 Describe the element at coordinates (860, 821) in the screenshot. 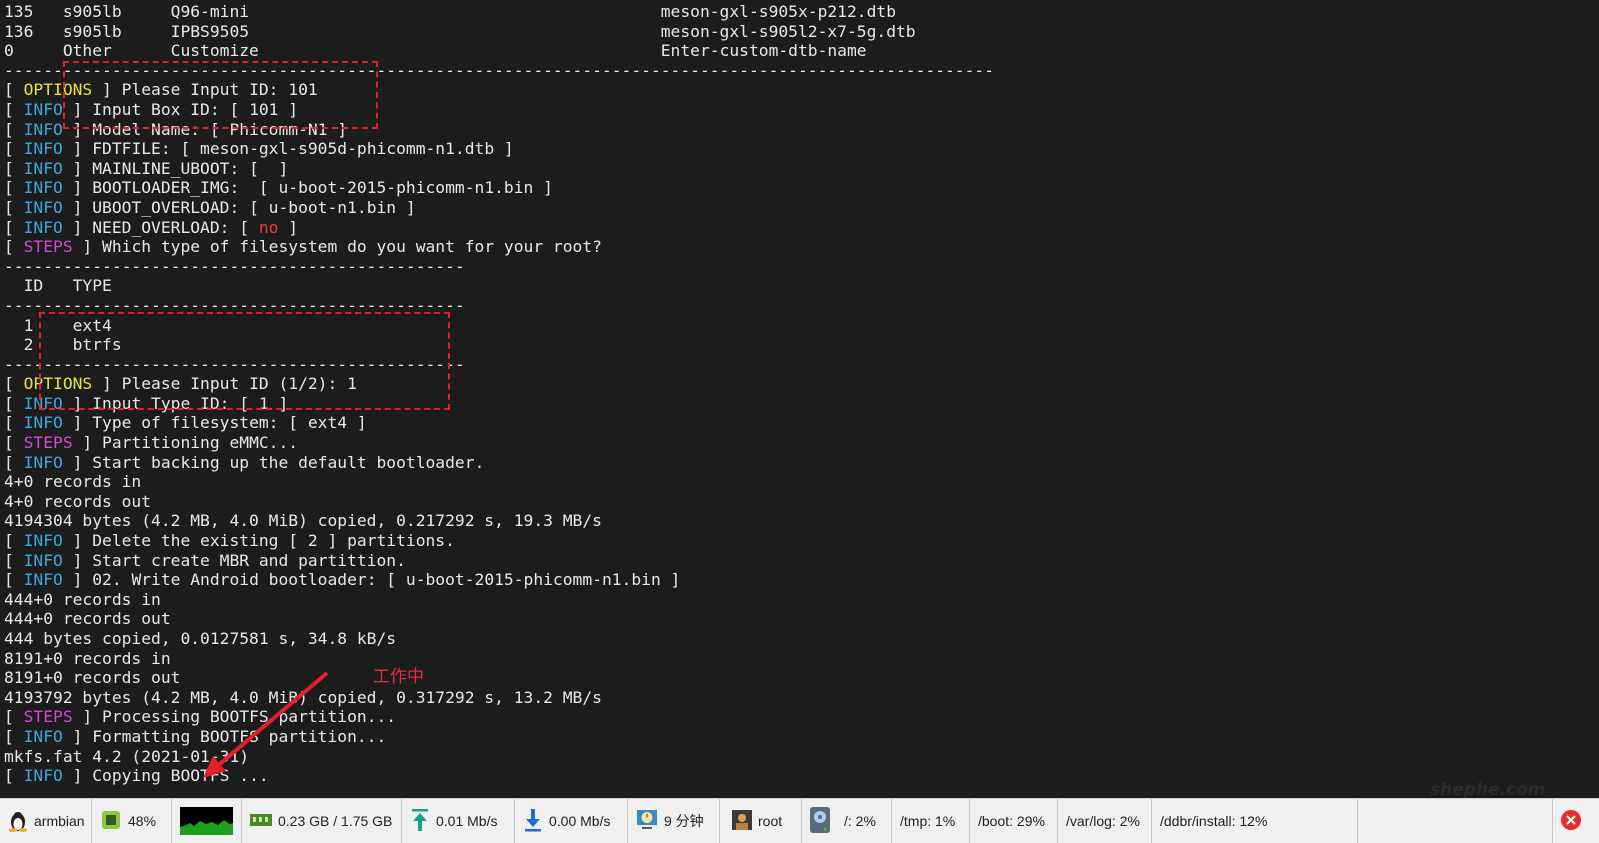

I see `disk-root-usage: /: 2%` at that location.